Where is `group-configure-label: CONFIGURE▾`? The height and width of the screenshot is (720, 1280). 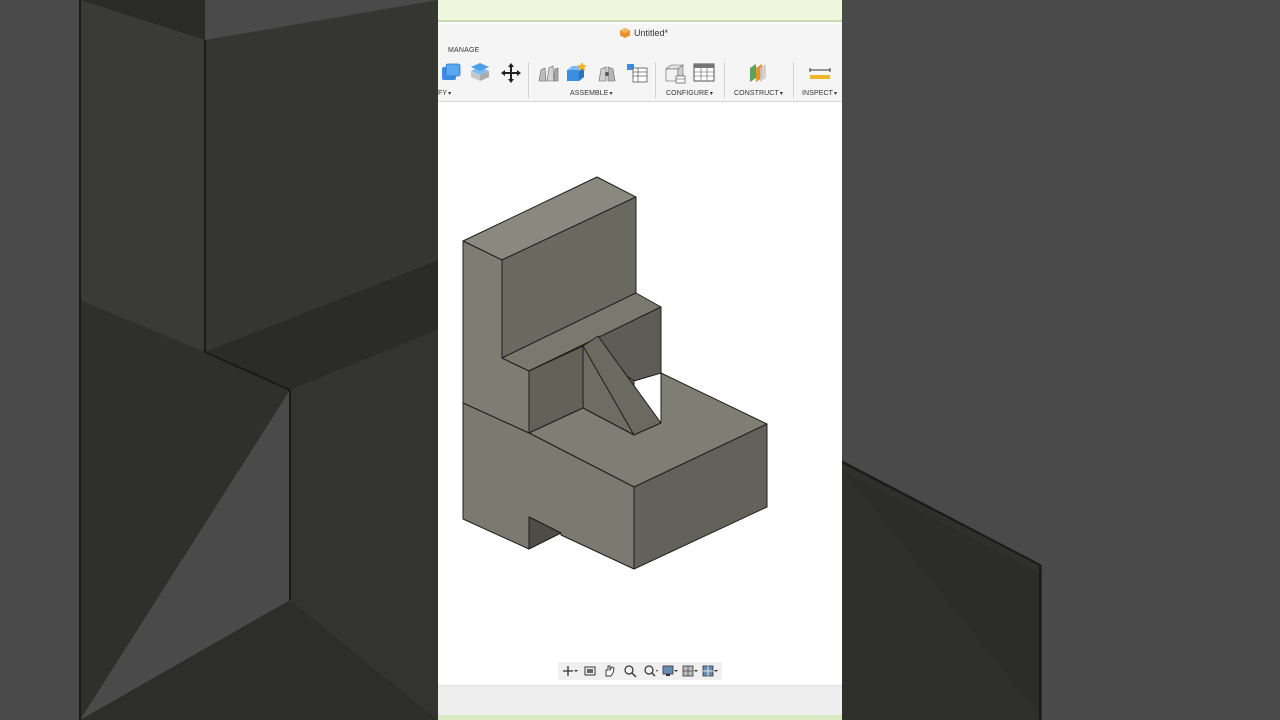
group-configure-label: CONFIGURE▾ is located at coordinates (689, 93).